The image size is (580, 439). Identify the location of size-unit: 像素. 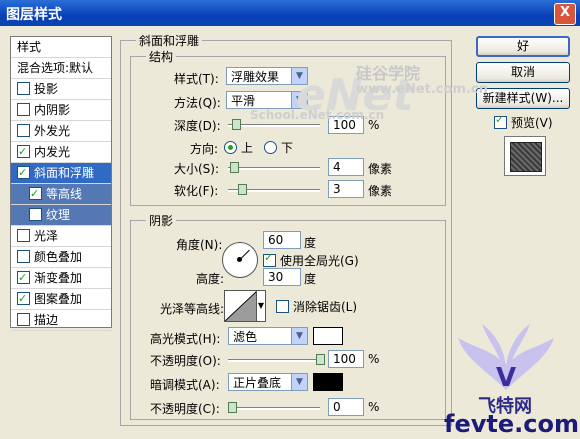
(380, 169).